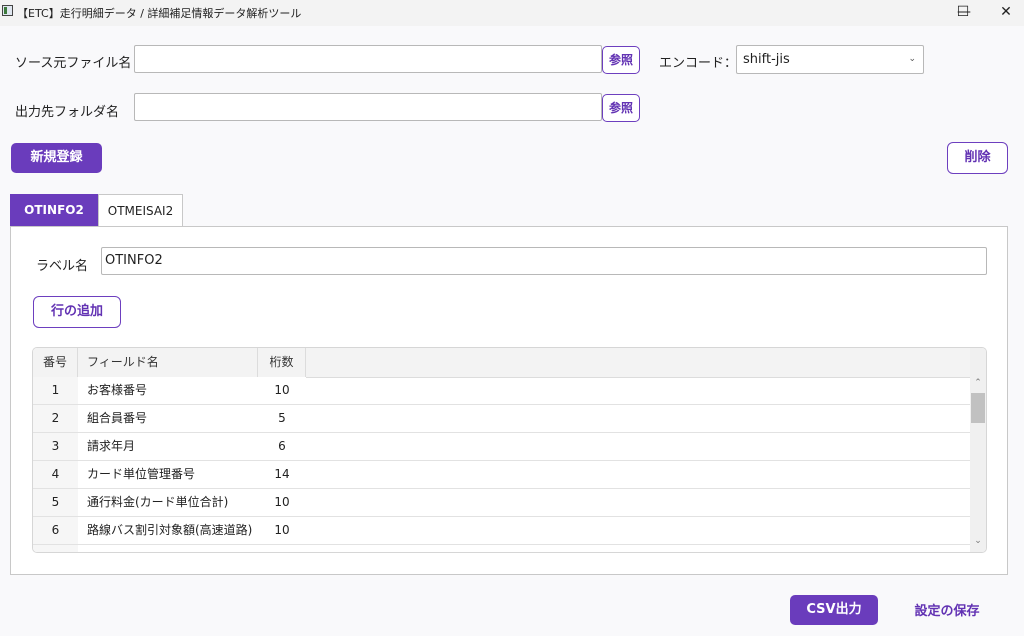 This screenshot has height=636, width=1024. I want to click on table-row: 4 カード単位管理番号 14, so click(501, 475).